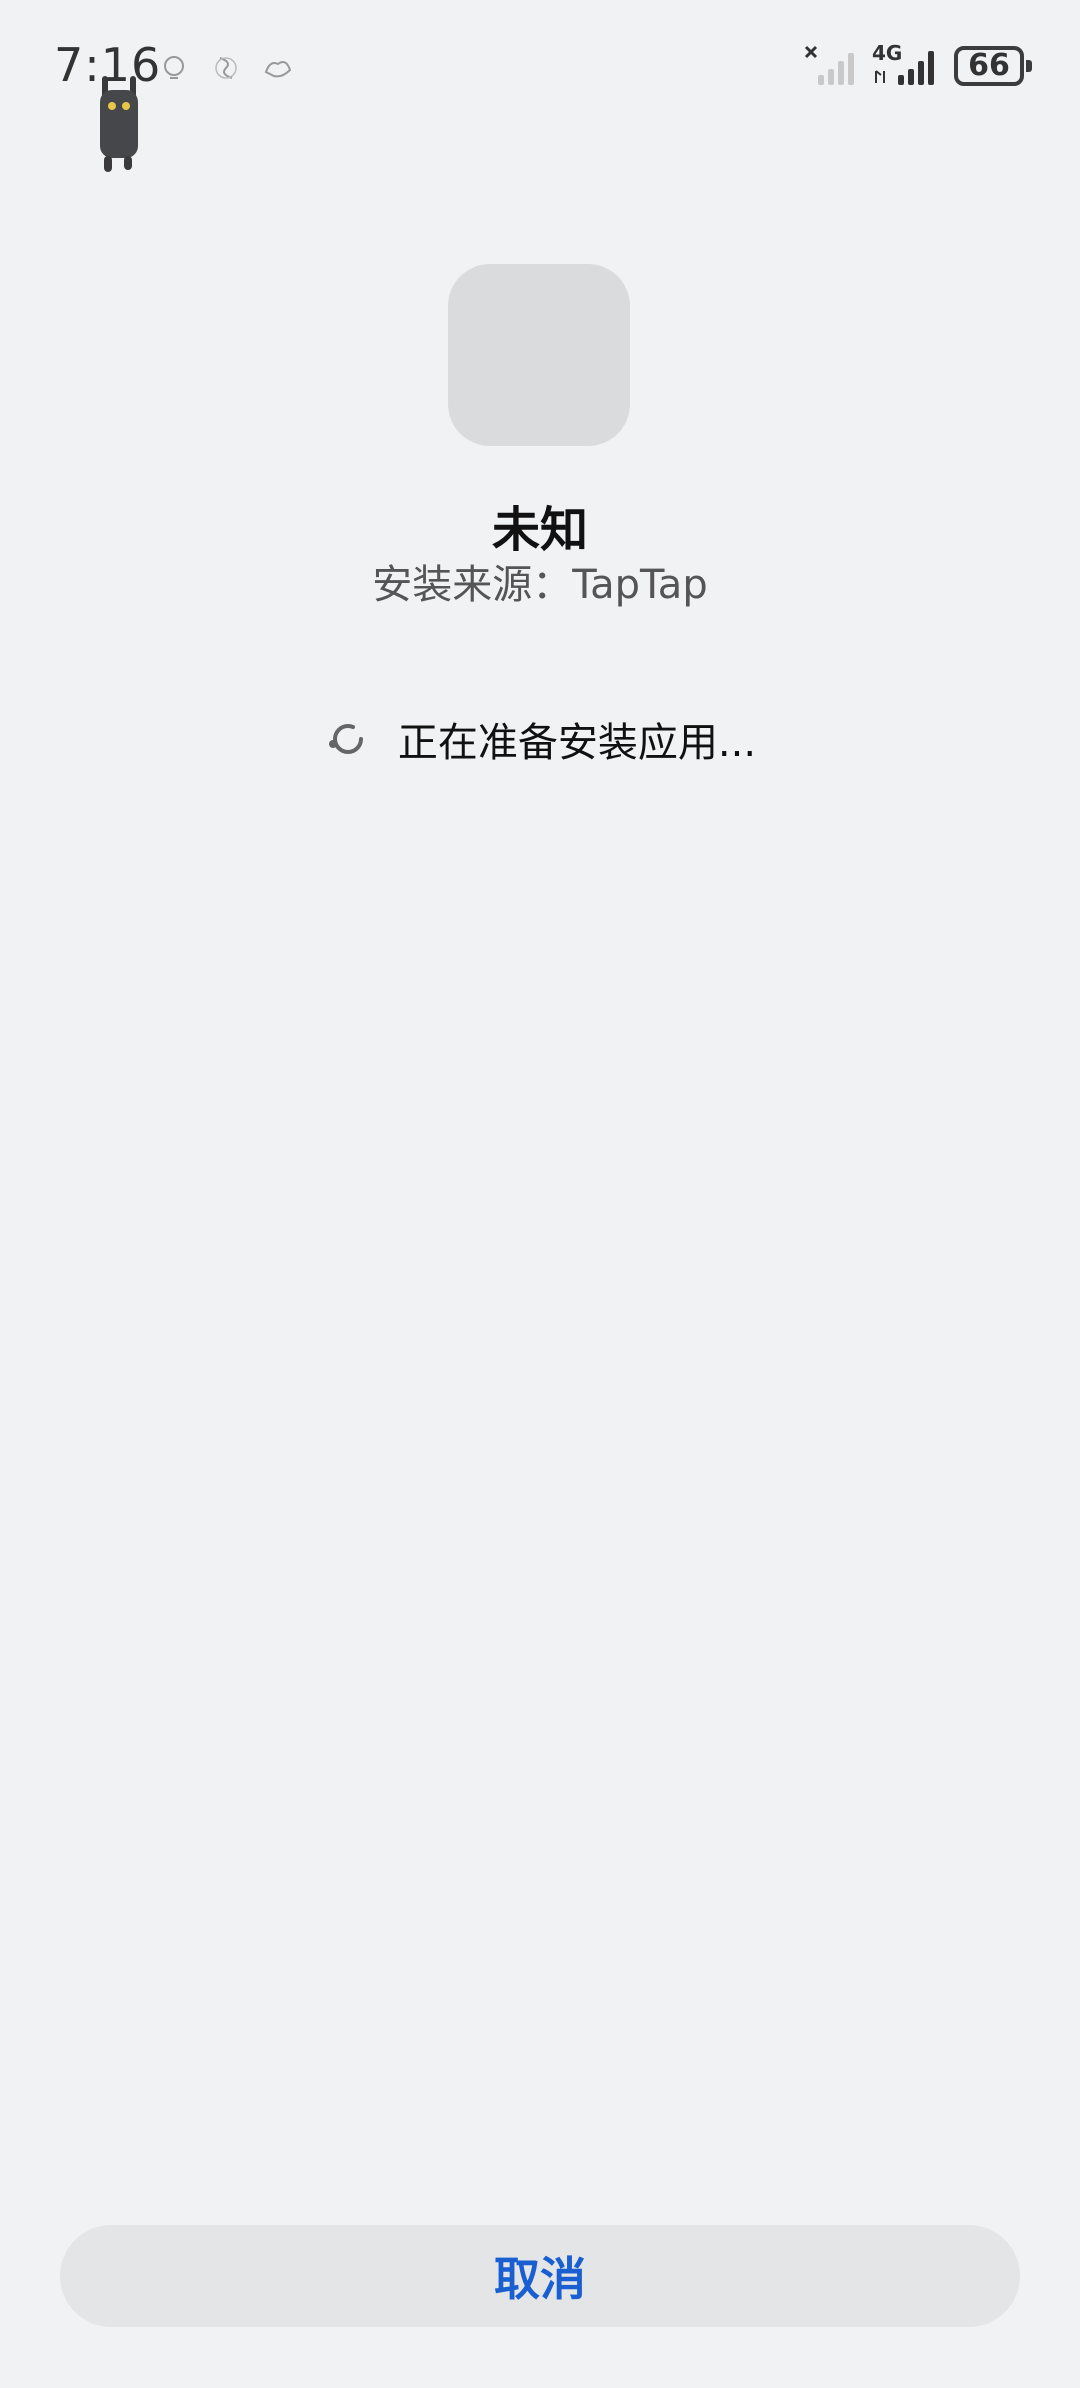  Describe the element at coordinates (829, 65) in the screenshot. I see `no-signal-sim1-icon` at that location.